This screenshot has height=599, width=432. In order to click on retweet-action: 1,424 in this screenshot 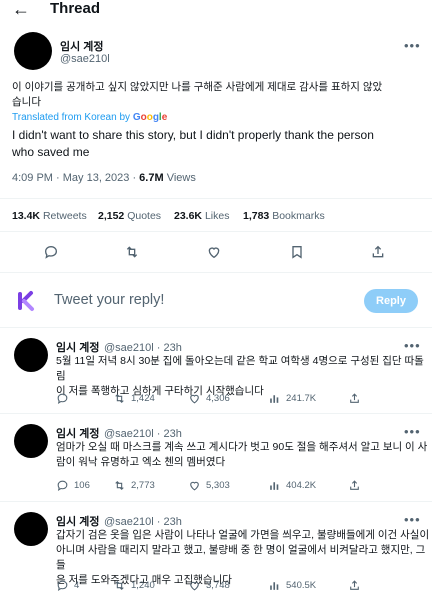, I will do `click(134, 398)`.